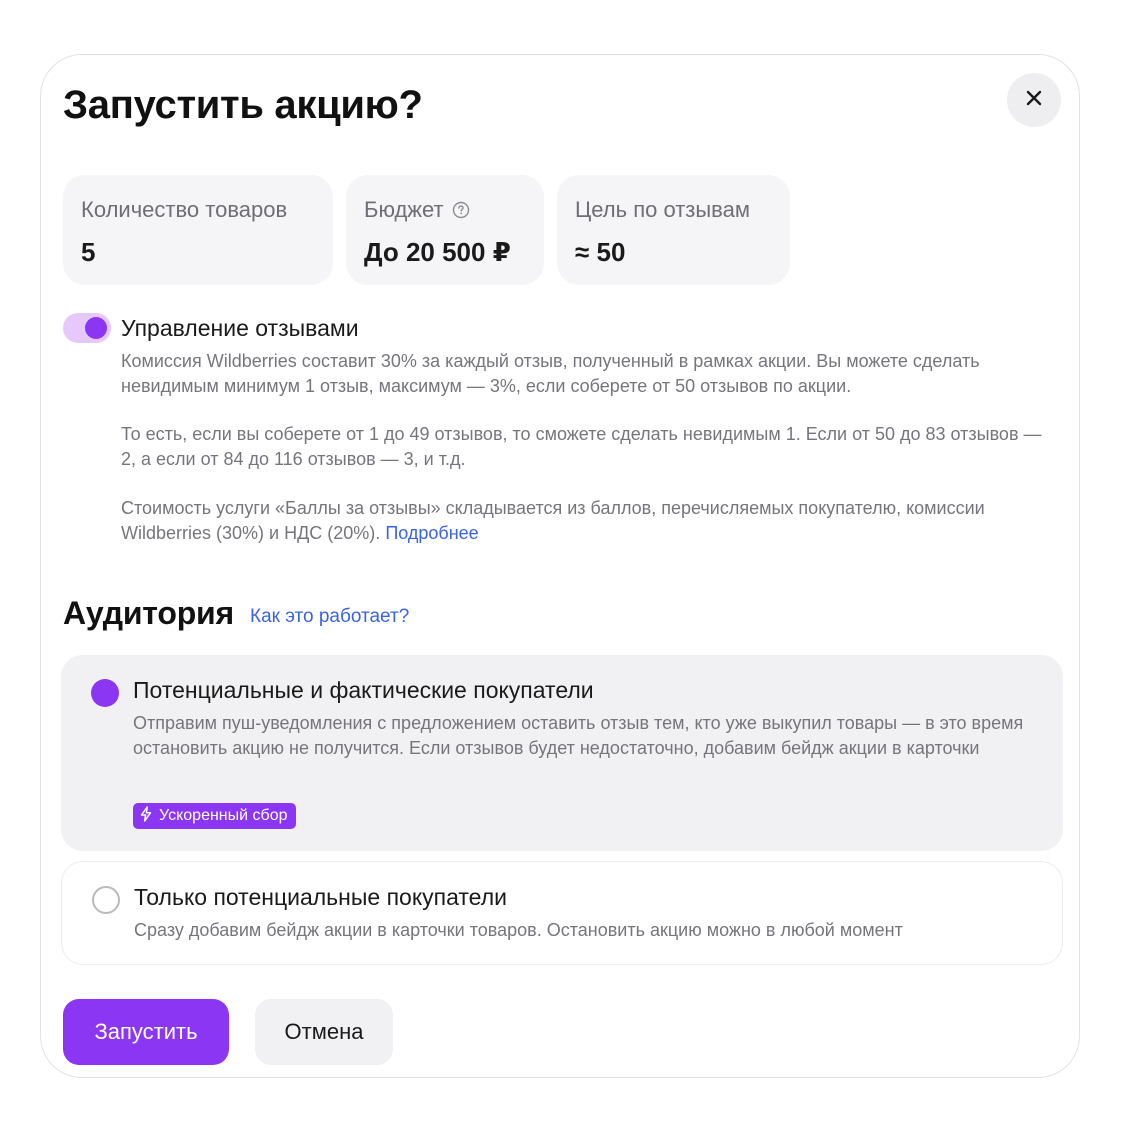 The height and width of the screenshot is (1134, 1122). I want to click on more-link: Подробнее, so click(431, 533).